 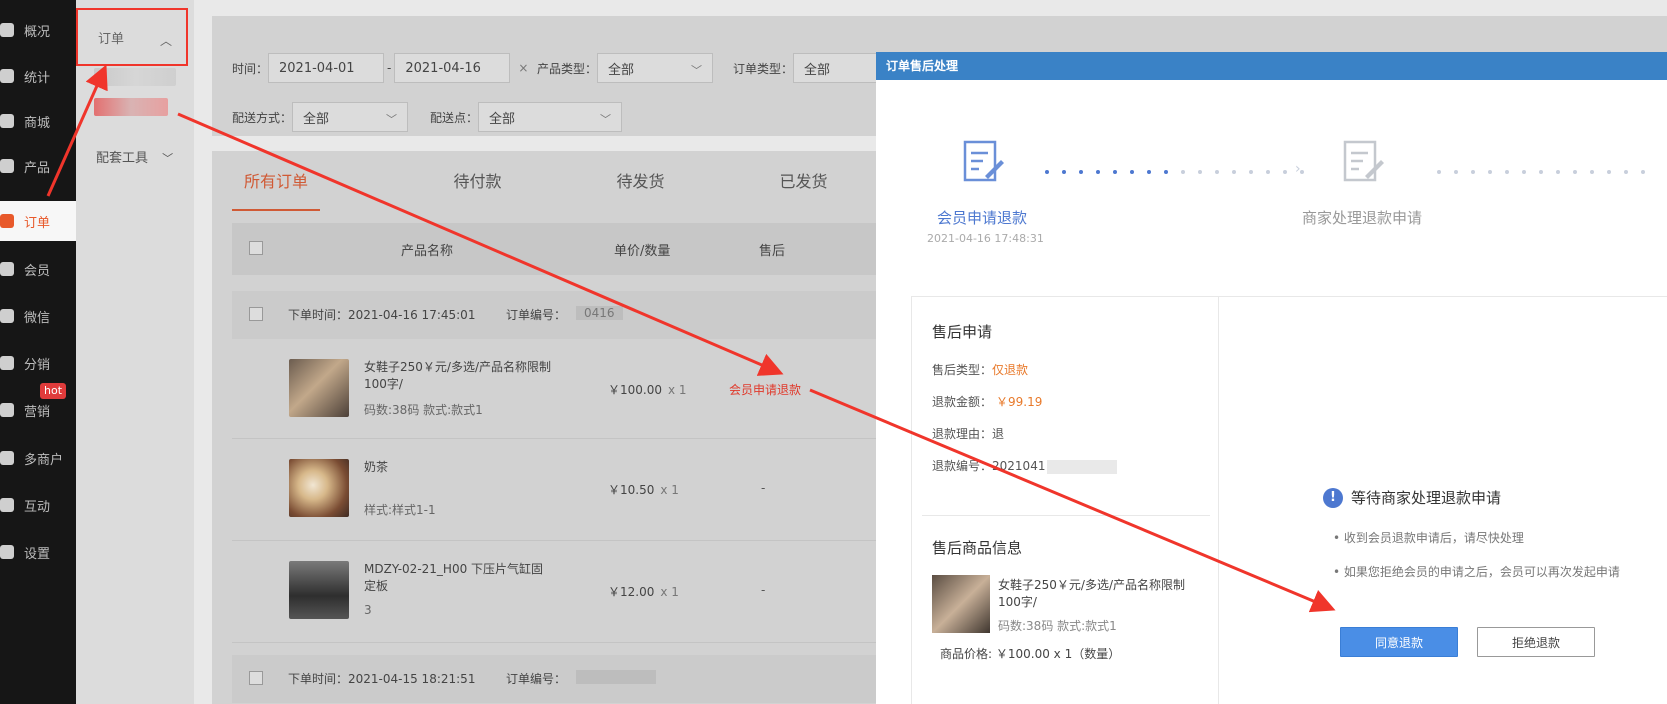 I want to click on tab-pending-shipment: 待发货, so click(x=640, y=185).